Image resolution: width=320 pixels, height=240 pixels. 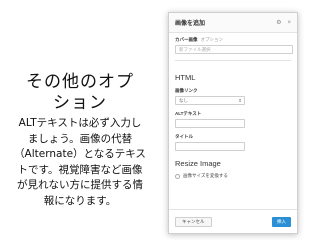 What do you see at coordinates (283, 23) in the screenshot?
I see `dialog-header-icons: ⚙ ×` at bounding box center [283, 23].